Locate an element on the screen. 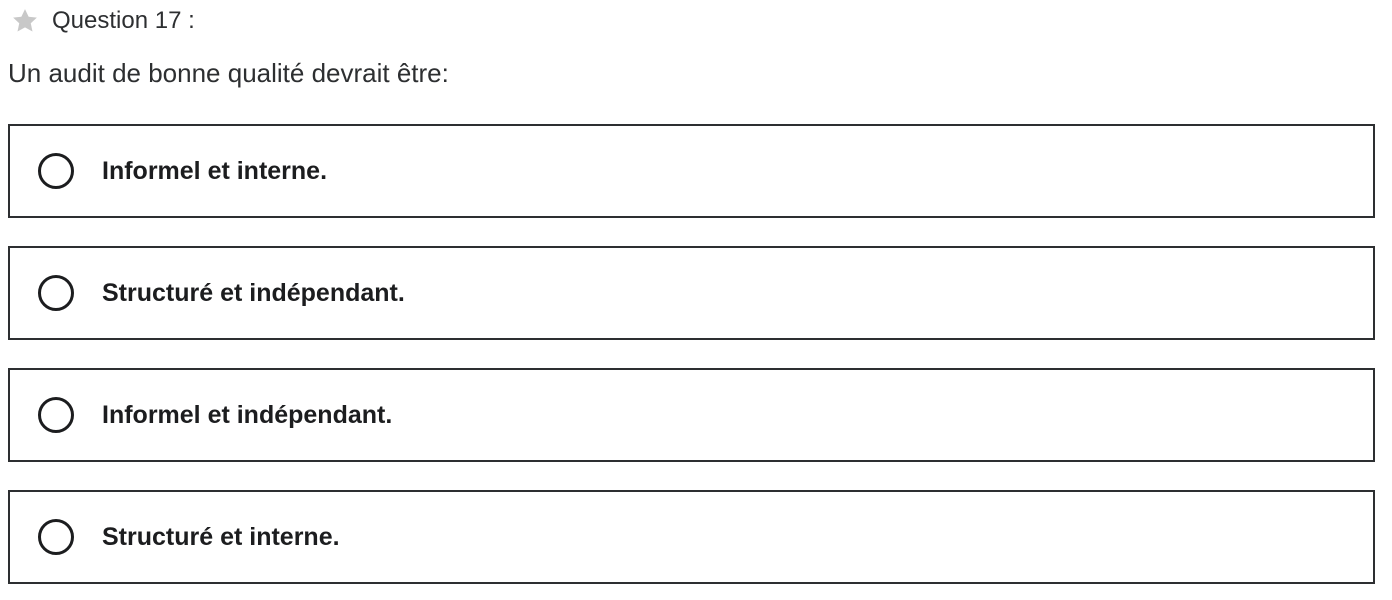  question-header: Question 17 : is located at coordinates (102, 21).